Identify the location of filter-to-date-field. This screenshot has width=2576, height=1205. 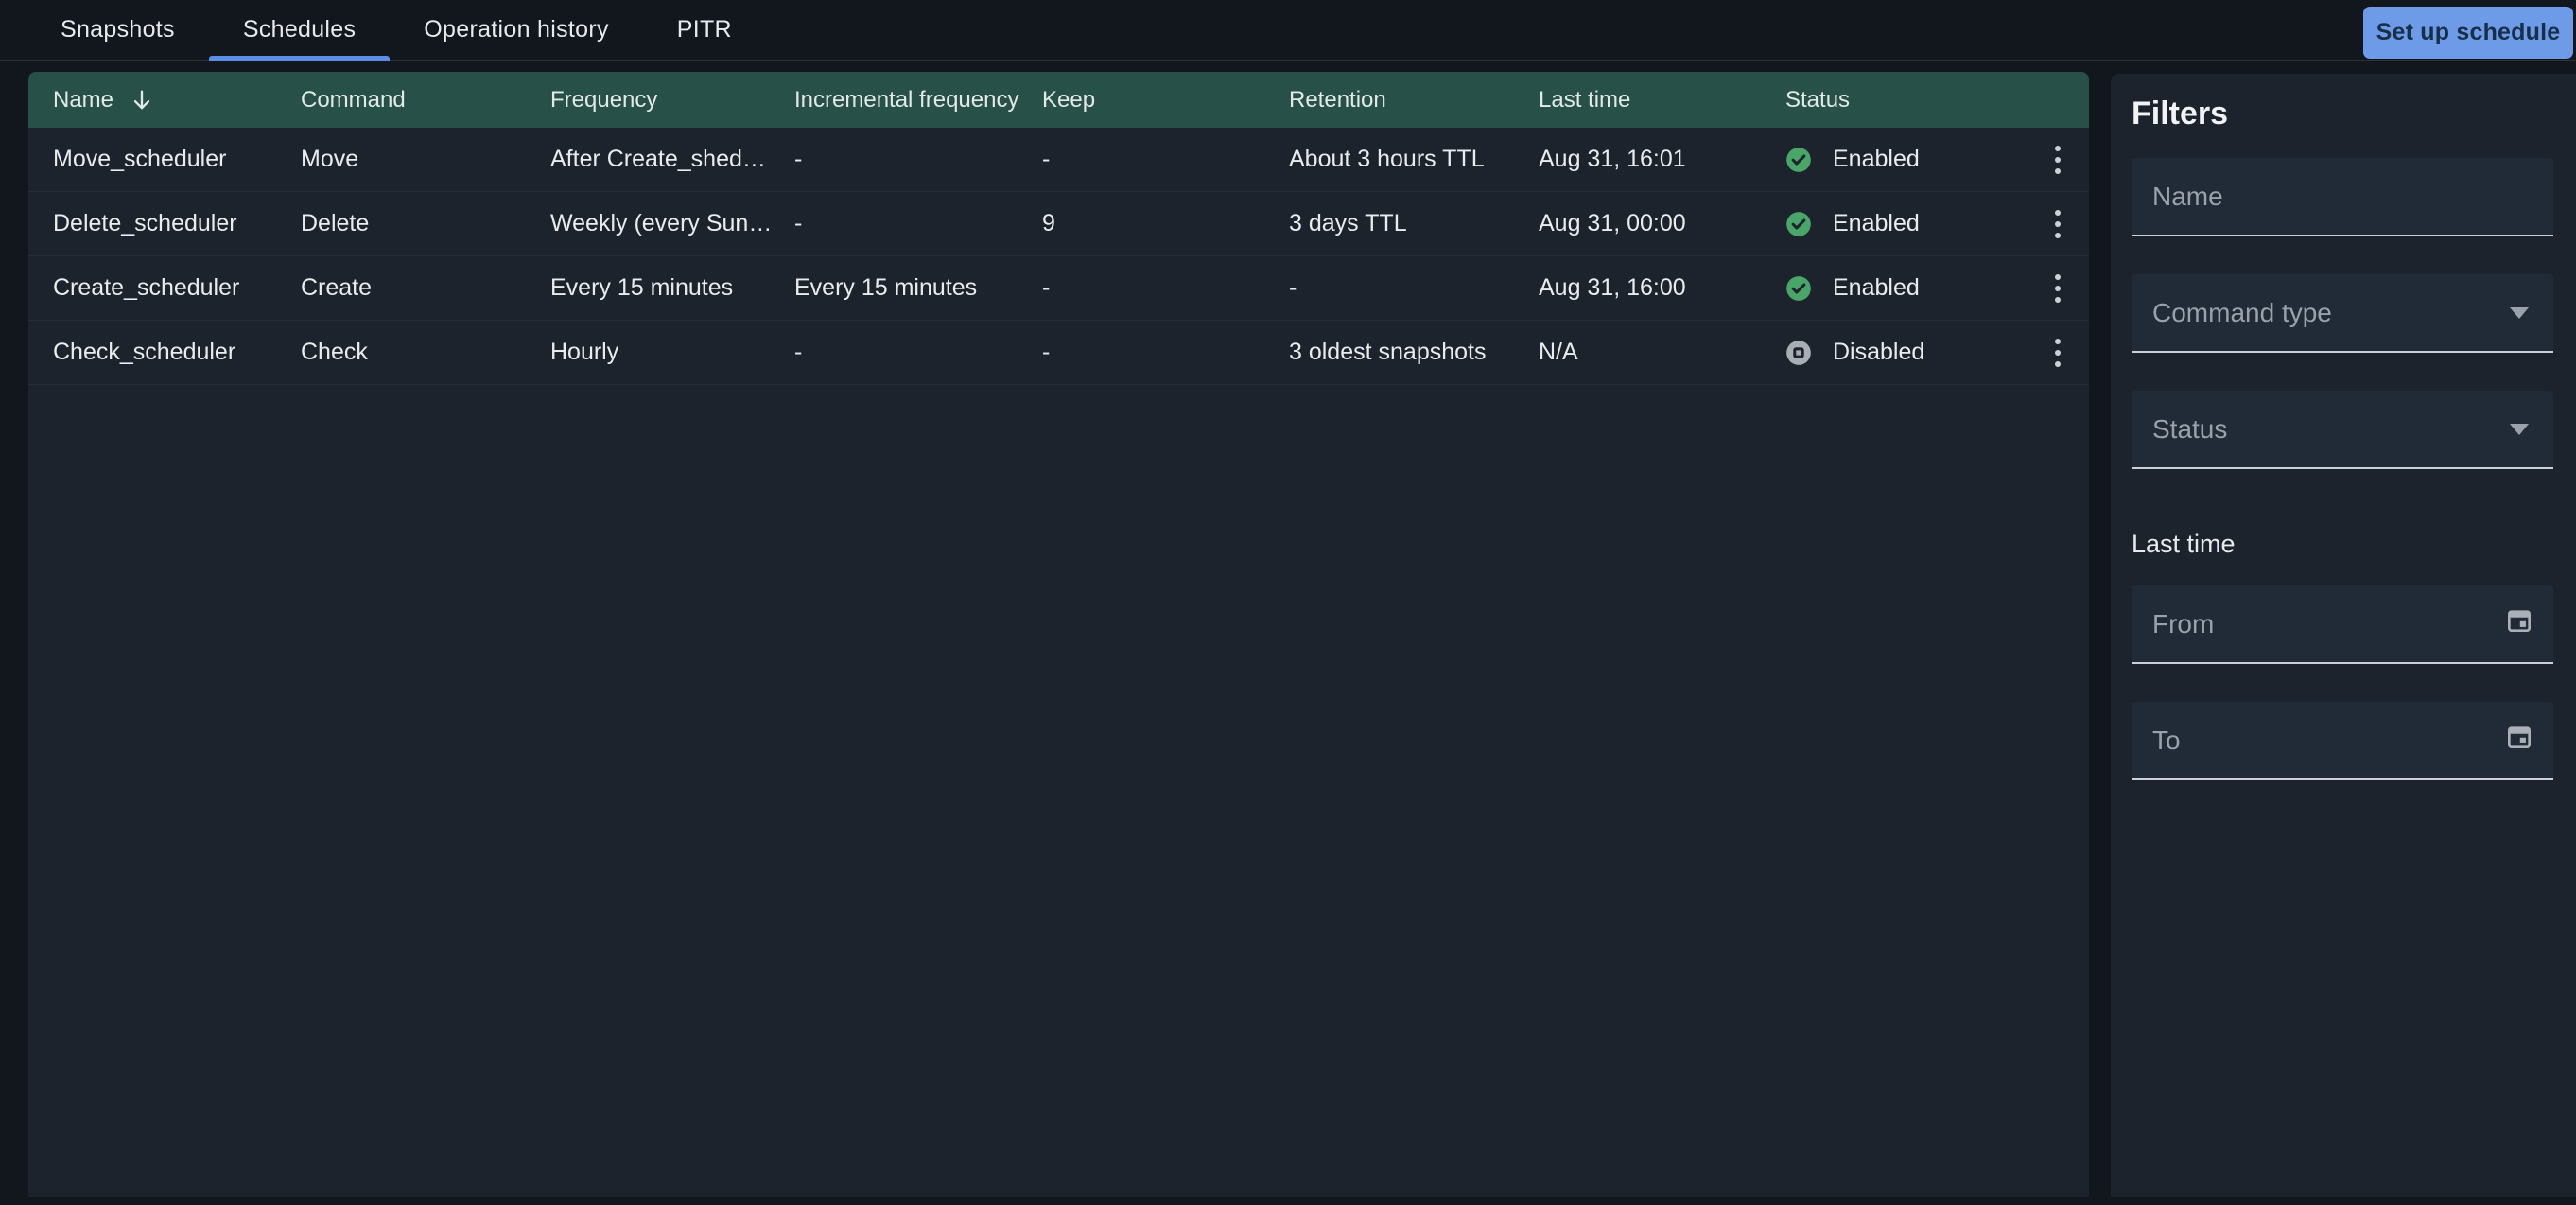
(2342, 741).